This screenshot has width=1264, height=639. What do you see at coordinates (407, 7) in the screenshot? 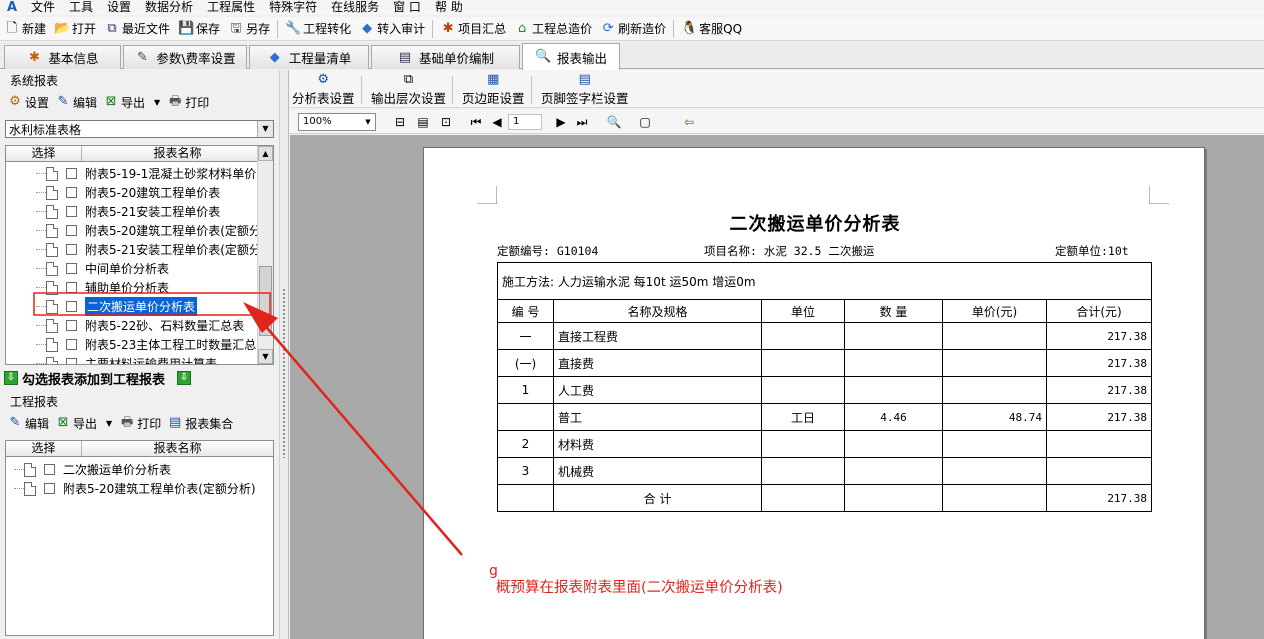
I see `menu-window: 窗 口` at bounding box center [407, 7].